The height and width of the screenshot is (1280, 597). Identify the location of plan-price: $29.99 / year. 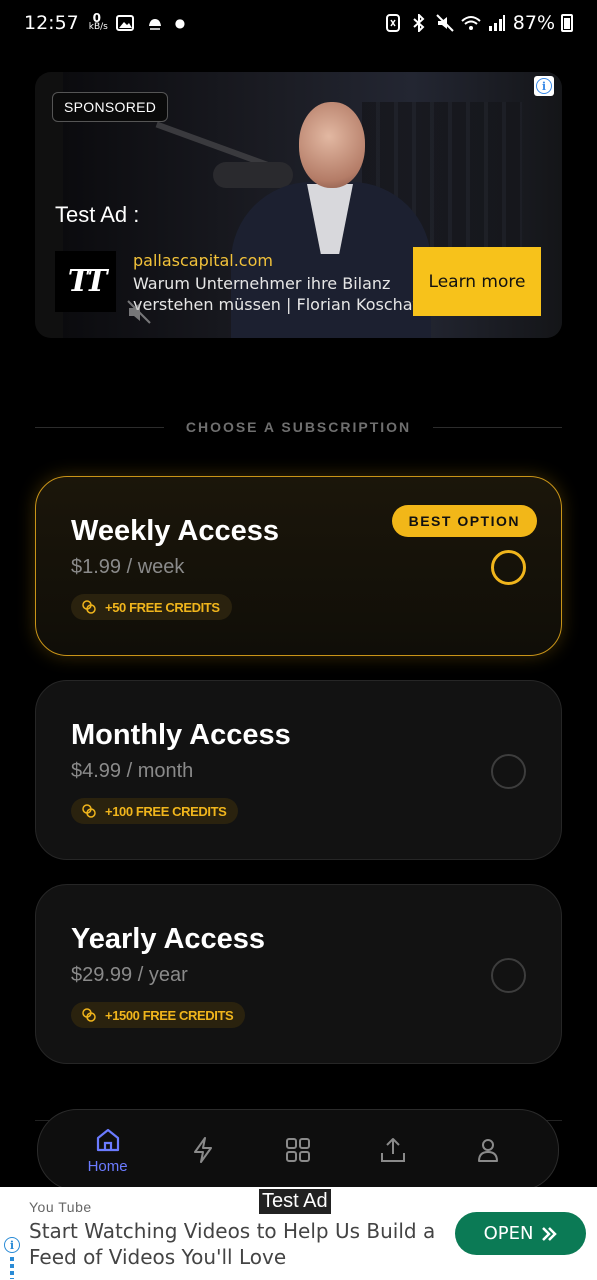
(129, 975).